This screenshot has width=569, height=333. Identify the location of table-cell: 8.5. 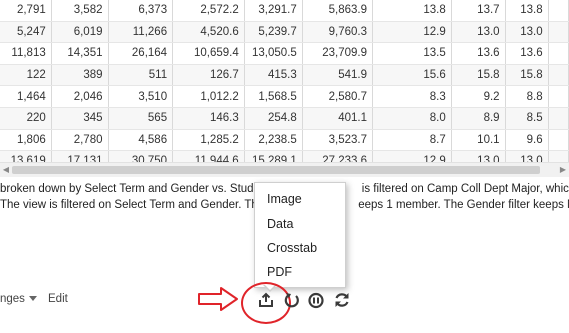
(527, 118).